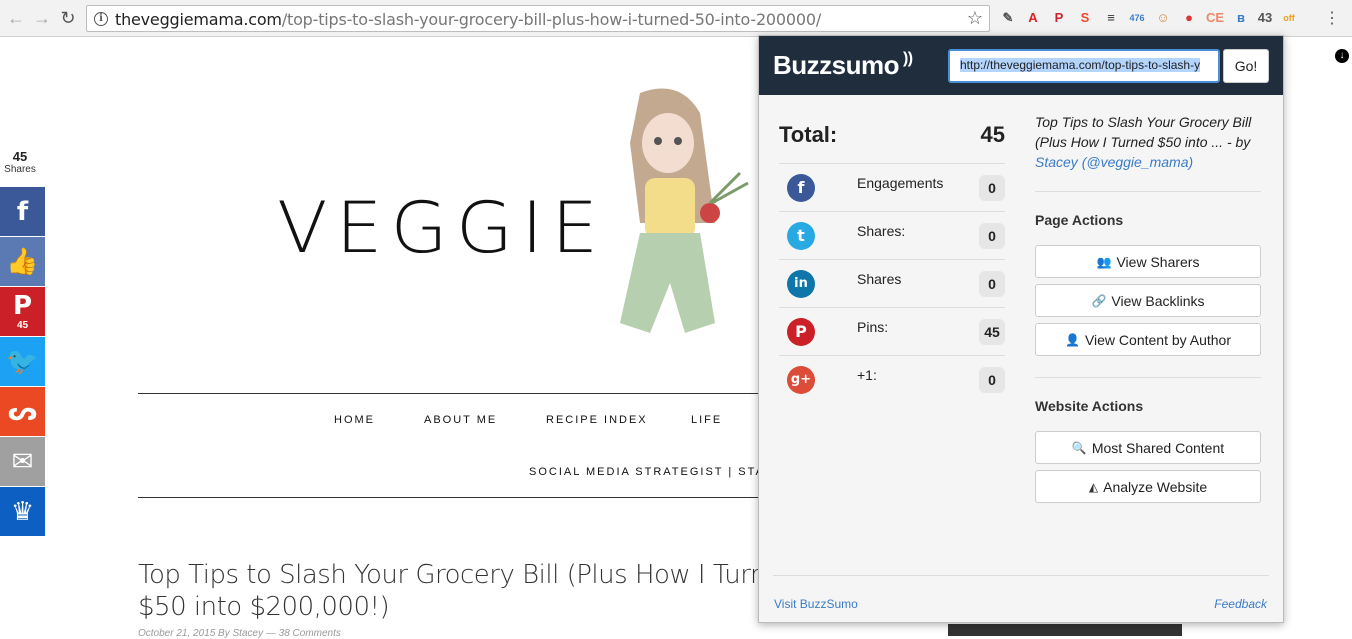 The width and height of the screenshot is (1352, 639). What do you see at coordinates (1089, 406) in the screenshot?
I see `website-actions-heading: Website Actions` at bounding box center [1089, 406].